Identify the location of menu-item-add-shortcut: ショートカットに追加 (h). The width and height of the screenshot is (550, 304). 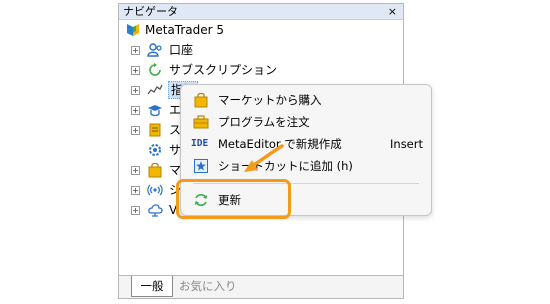
(305, 166).